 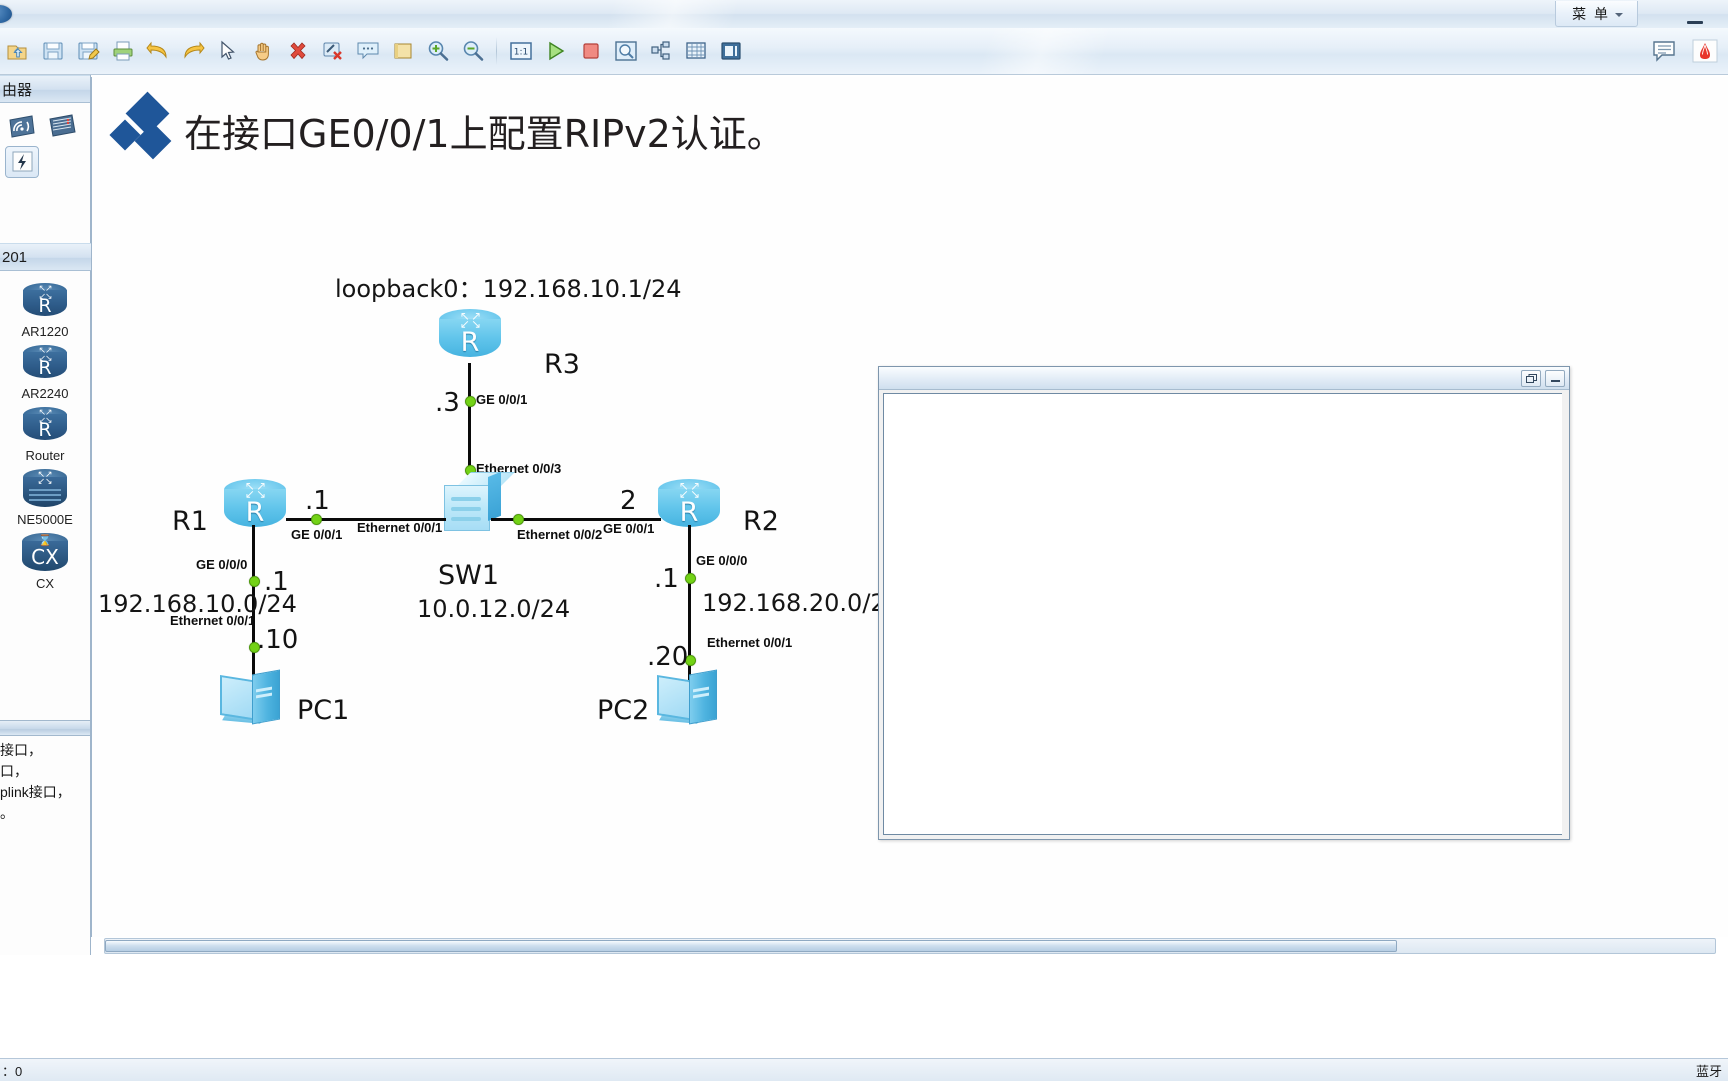 I want to click on interface-label-r3-down: GE 0/0/1, so click(x=502, y=399).